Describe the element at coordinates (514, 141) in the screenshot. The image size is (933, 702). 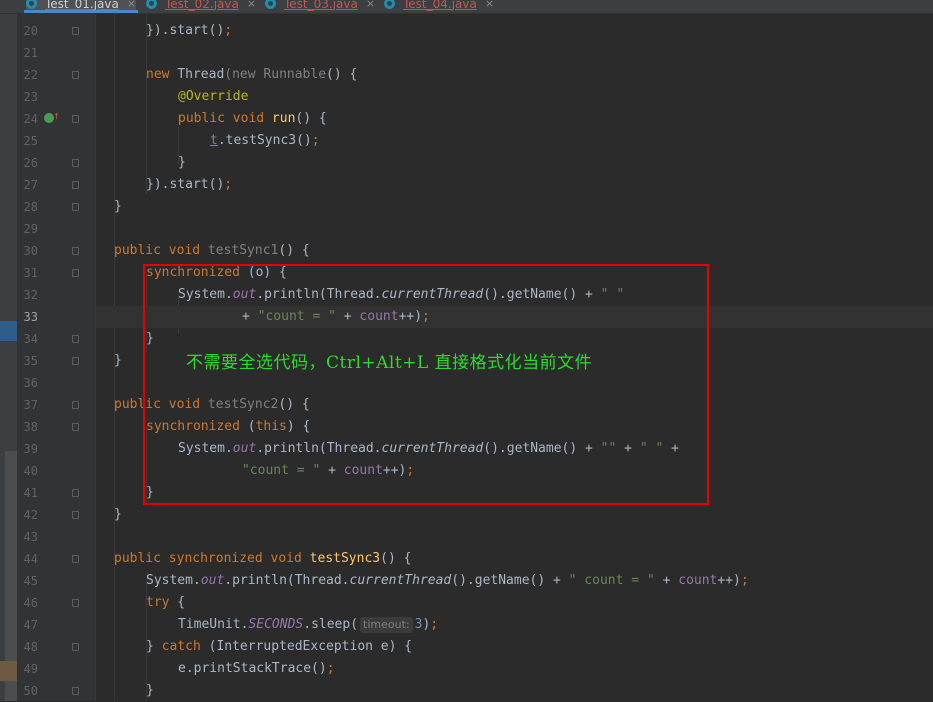
I see `code-line: t.testSync3();` at that location.